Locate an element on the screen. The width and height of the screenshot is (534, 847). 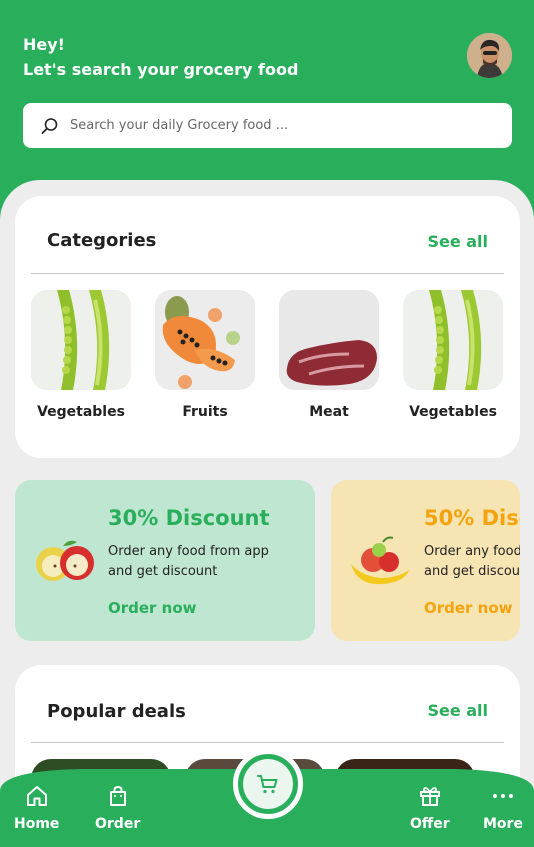
popular-deals-title: Popular deals is located at coordinates (116, 711).